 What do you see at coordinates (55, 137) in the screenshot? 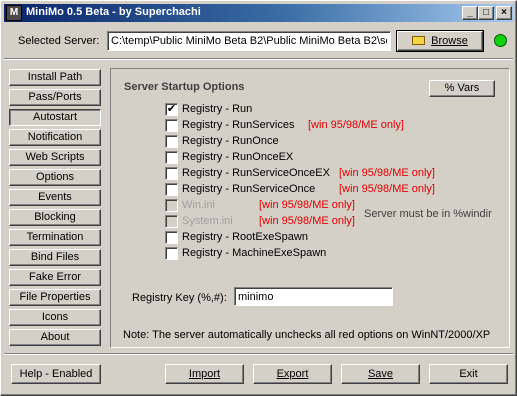
I see `sidebar-item-notification: Notification` at bounding box center [55, 137].